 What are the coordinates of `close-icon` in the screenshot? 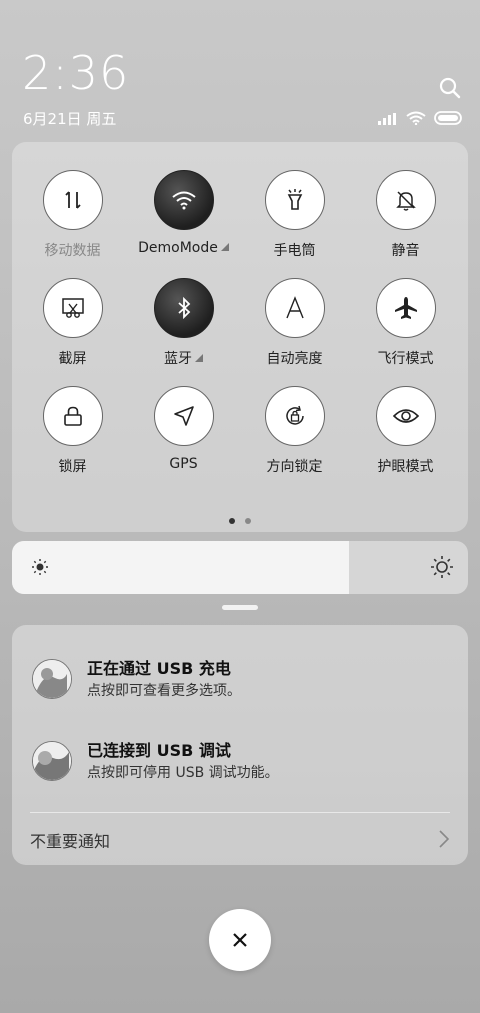 It's located at (240, 940).